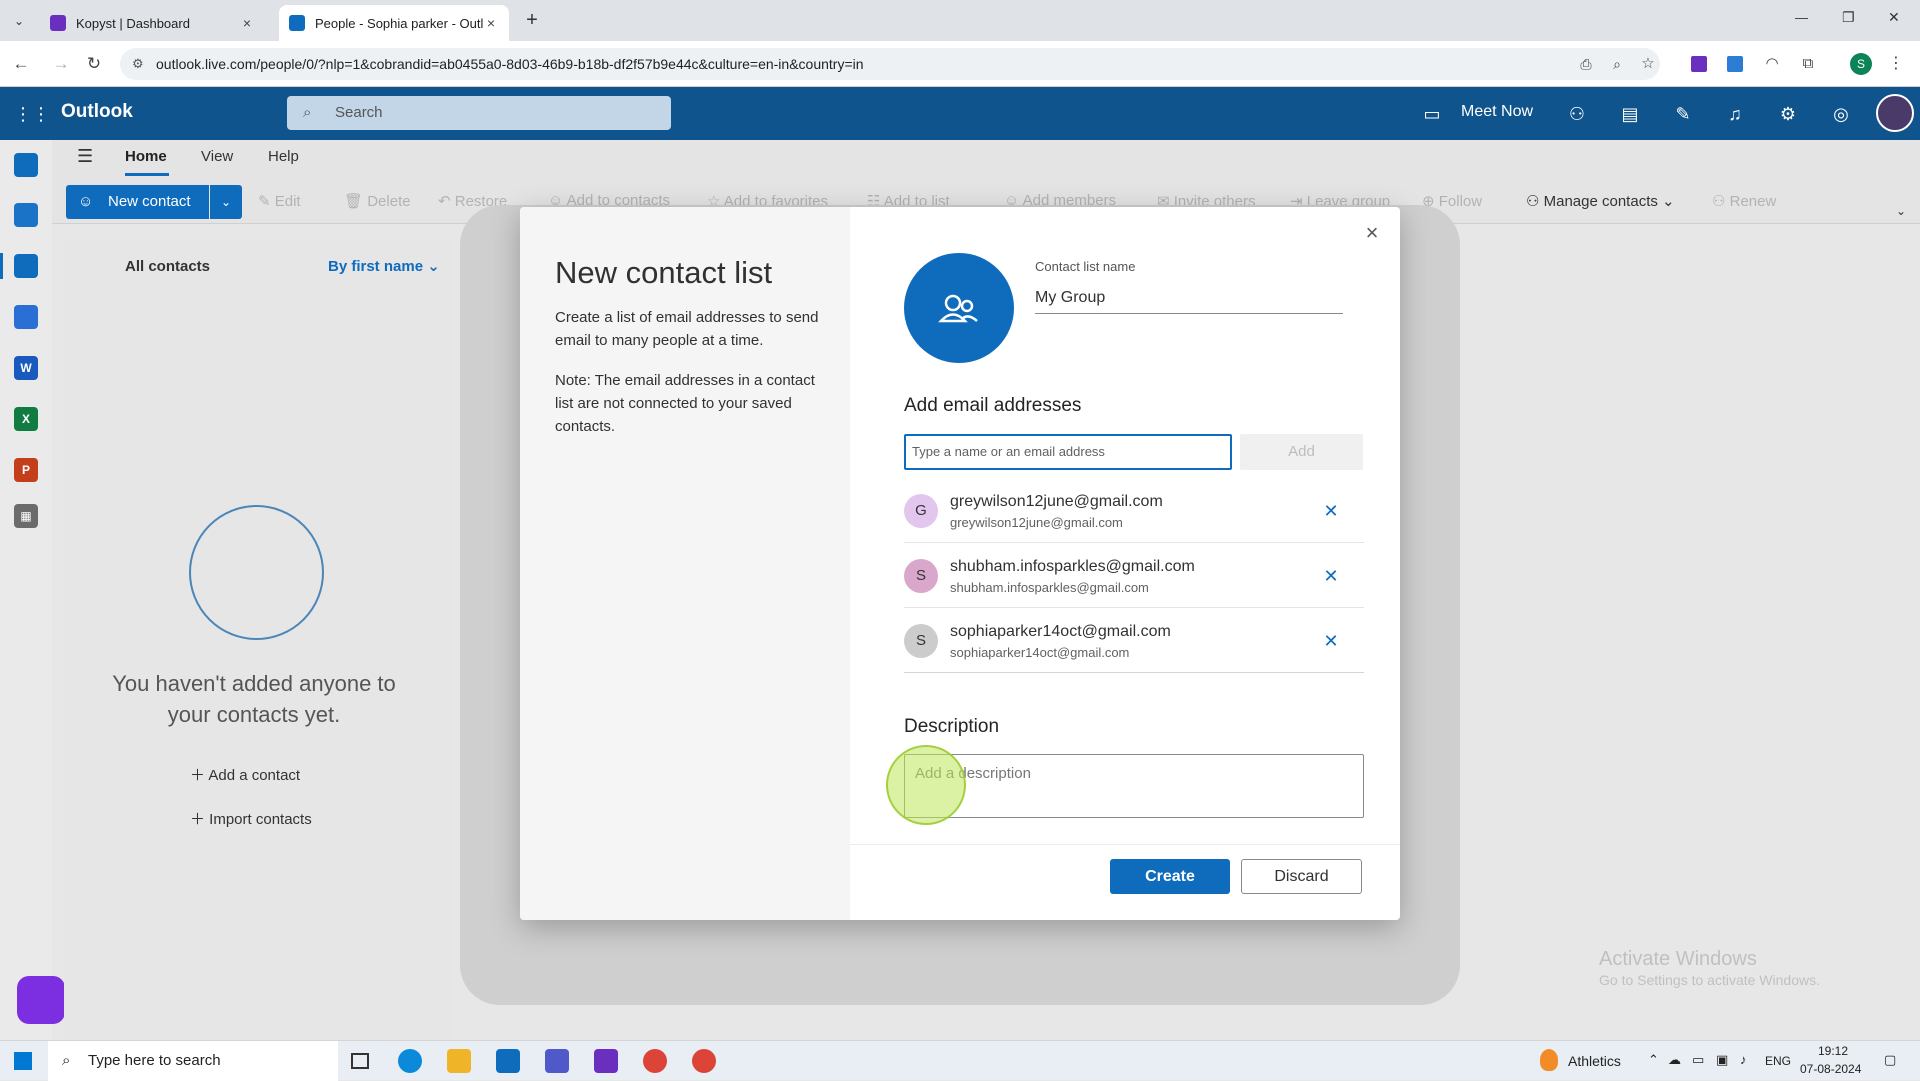 This screenshot has width=1920, height=1081. I want to click on list-name-label: Contact list name, so click(1085, 266).